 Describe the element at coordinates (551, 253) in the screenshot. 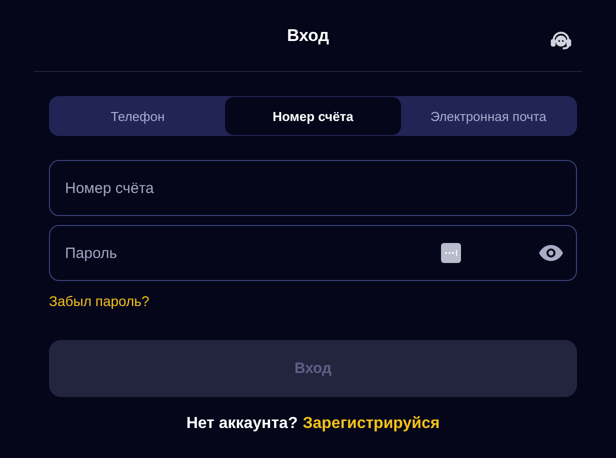

I see `eye-icon` at that location.